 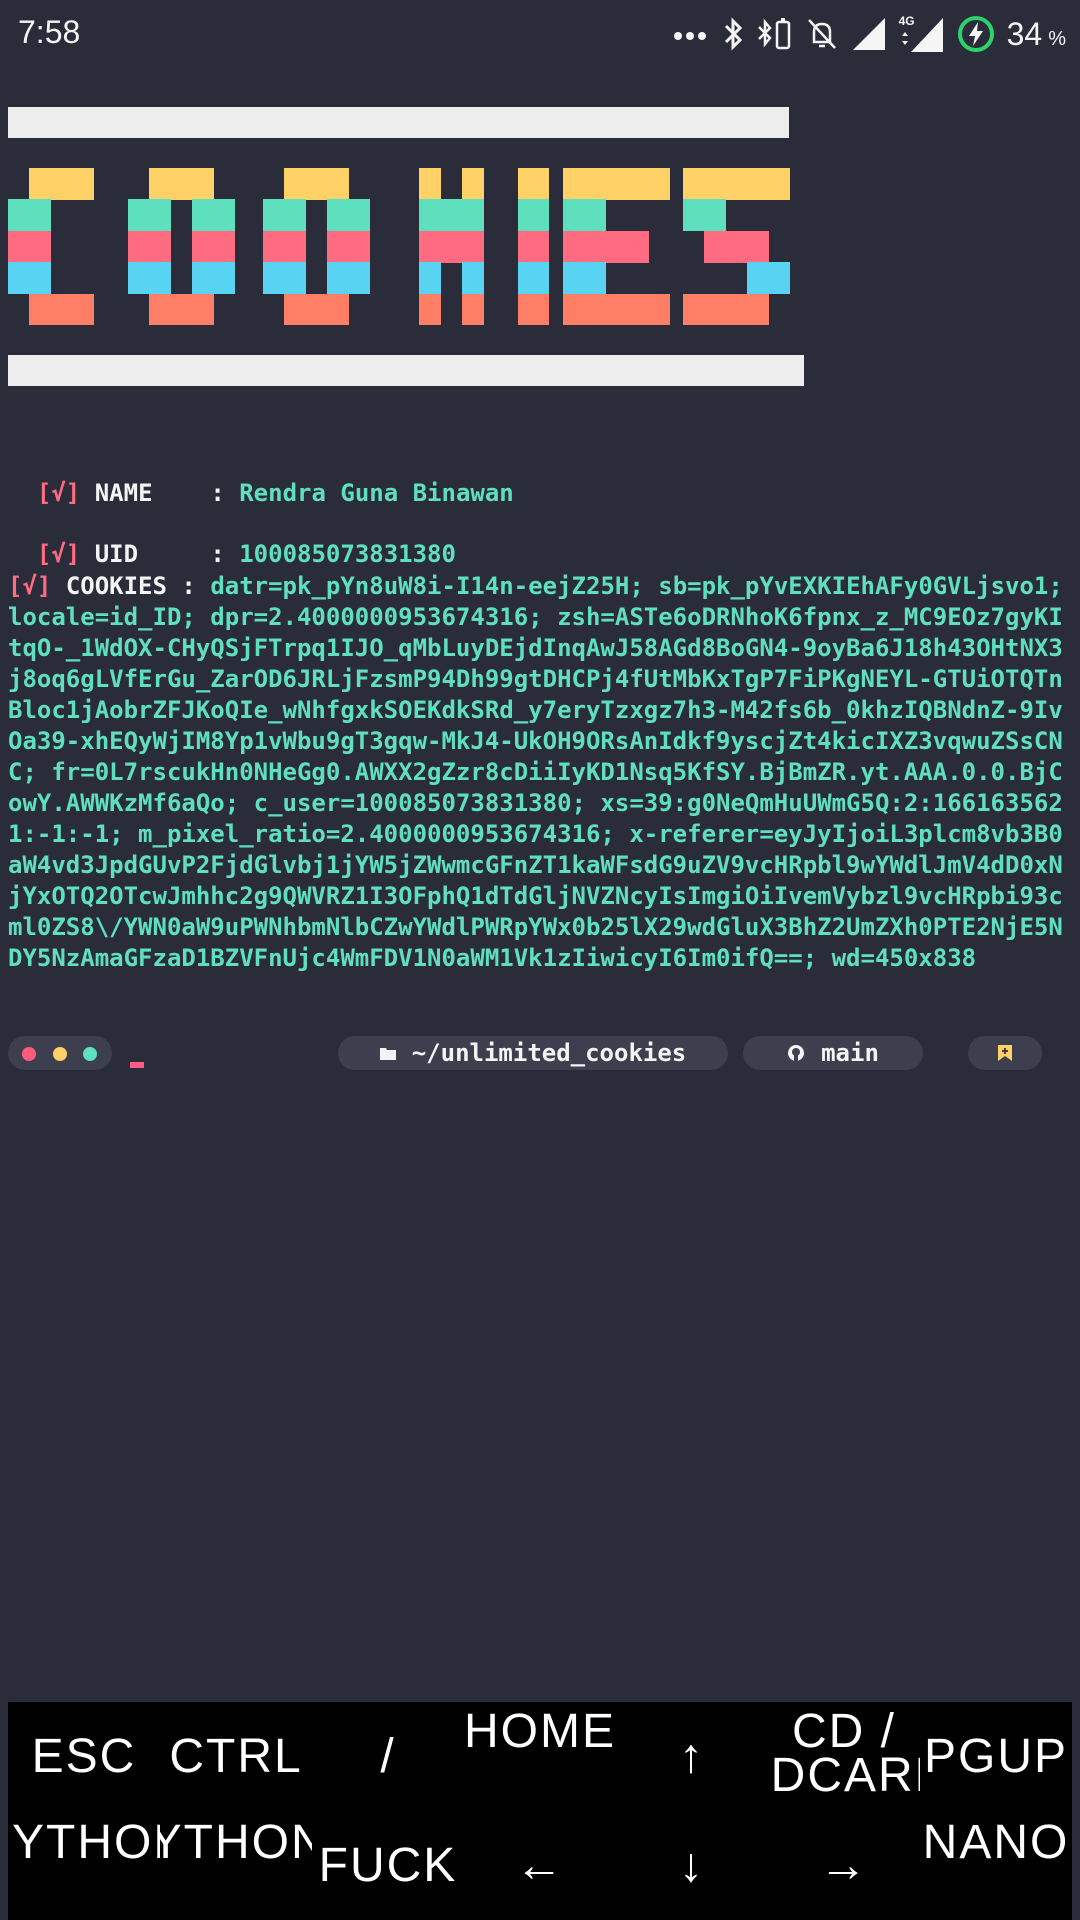 What do you see at coordinates (406, 370) in the screenshot?
I see `banner-bar-bottom` at bounding box center [406, 370].